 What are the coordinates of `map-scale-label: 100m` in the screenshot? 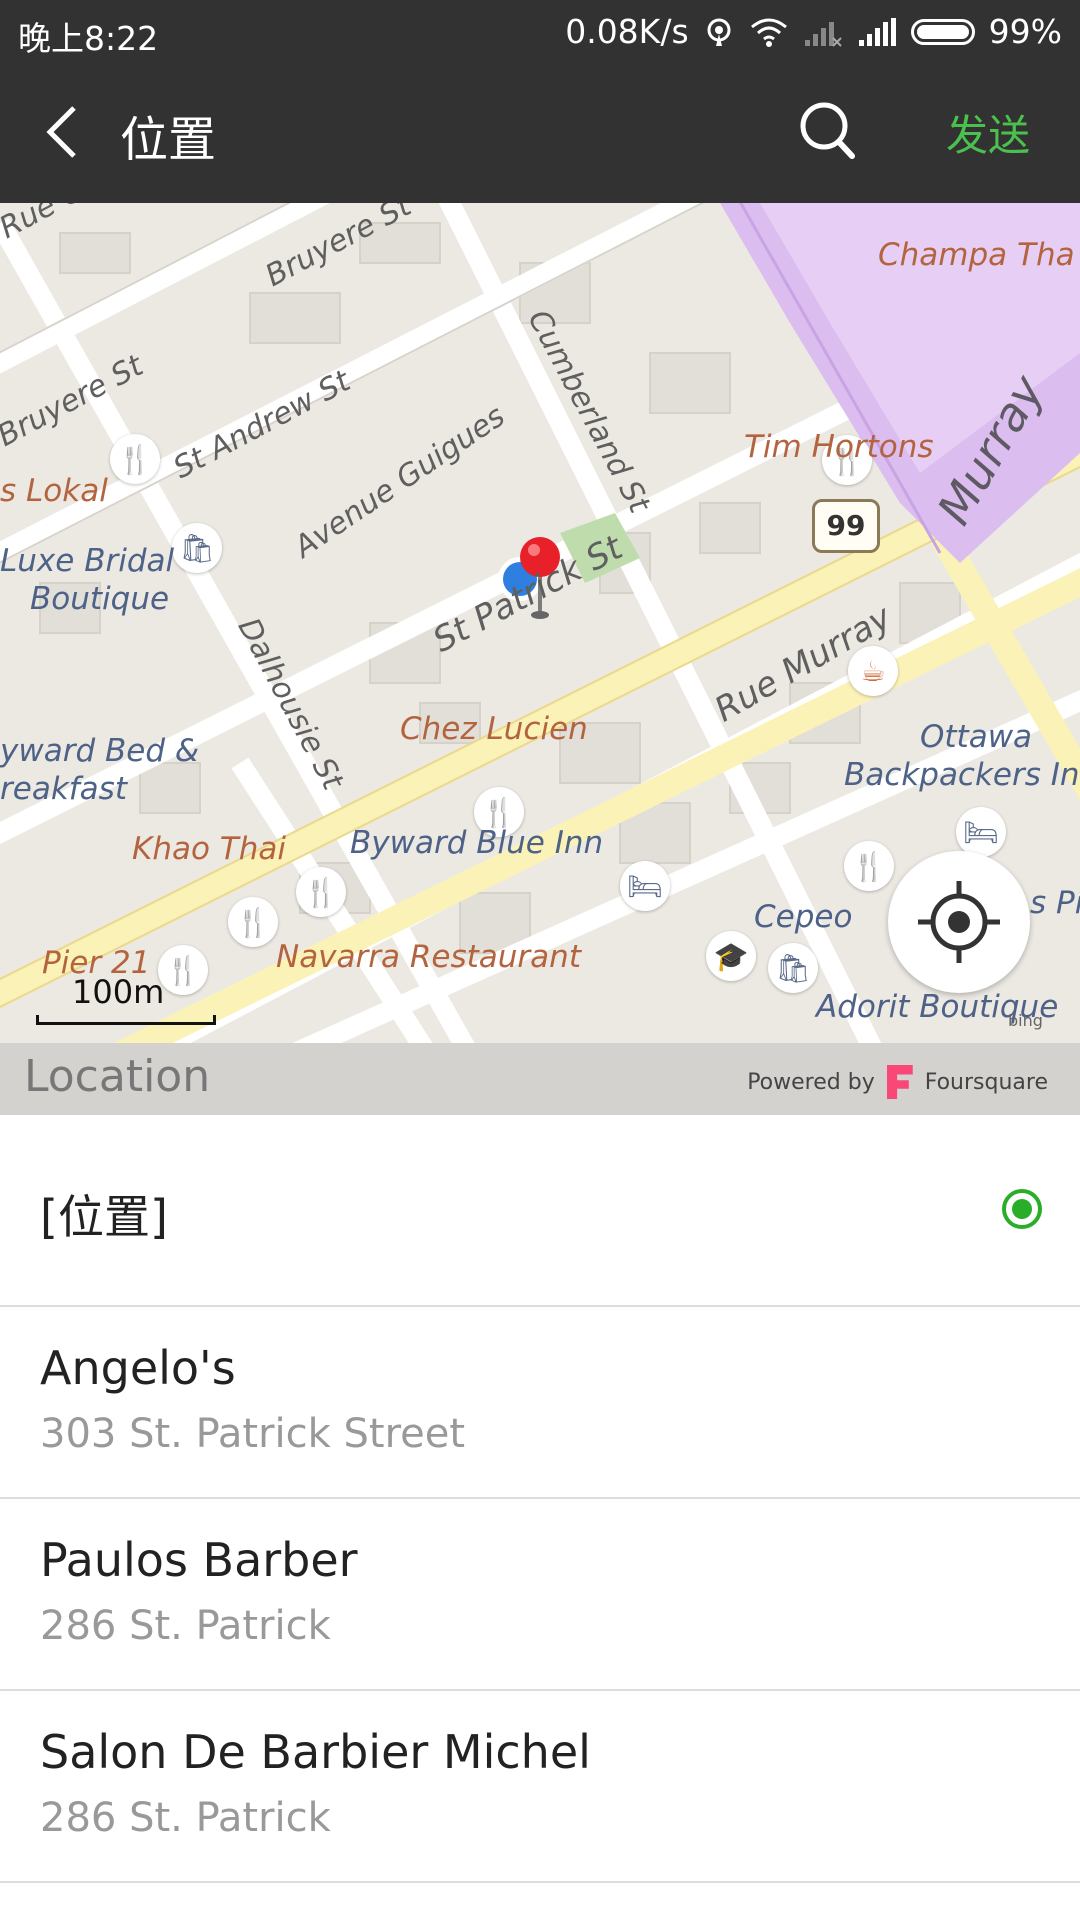 It's located at (118, 992).